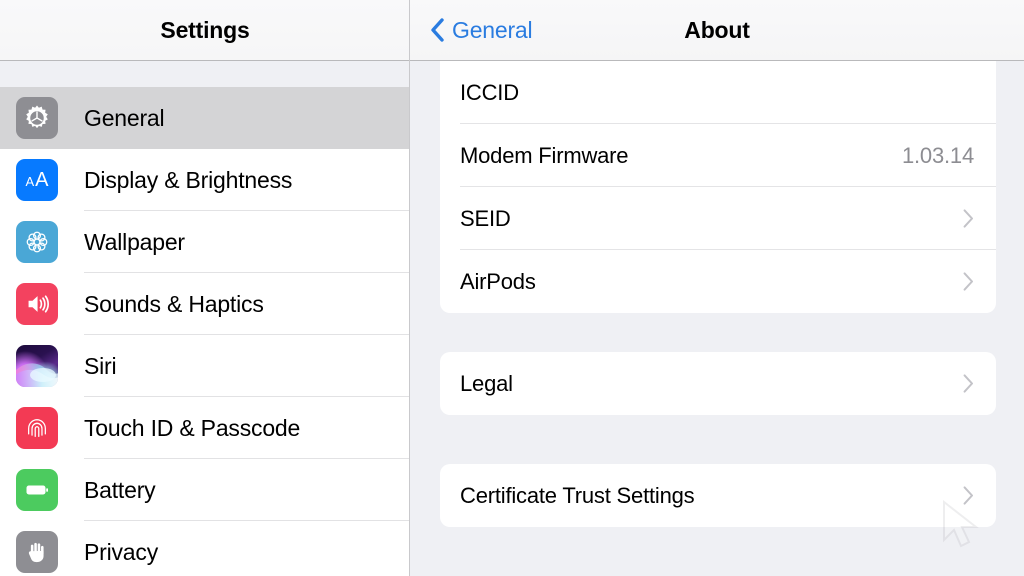 Image resolution: width=1024 pixels, height=576 pixels. I want to click on row-value: 1.03.14, so click(937, 155).